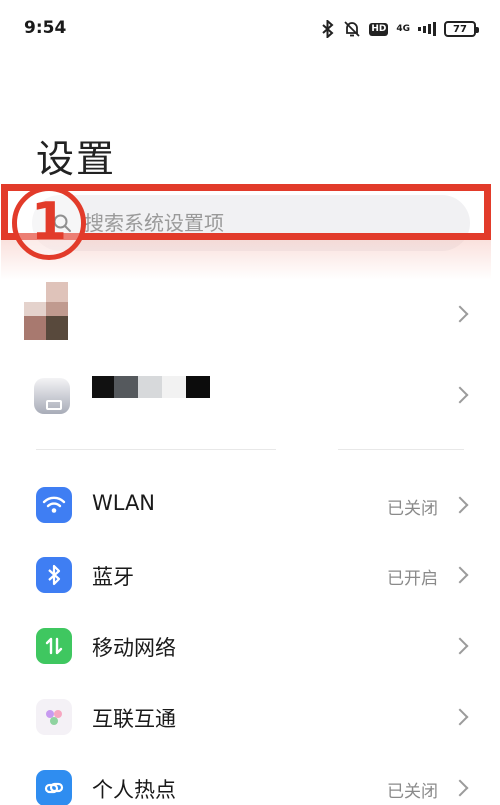 The image size is (500, 805). I want to click on settings-item-status: 已开启, so click(412, 579).